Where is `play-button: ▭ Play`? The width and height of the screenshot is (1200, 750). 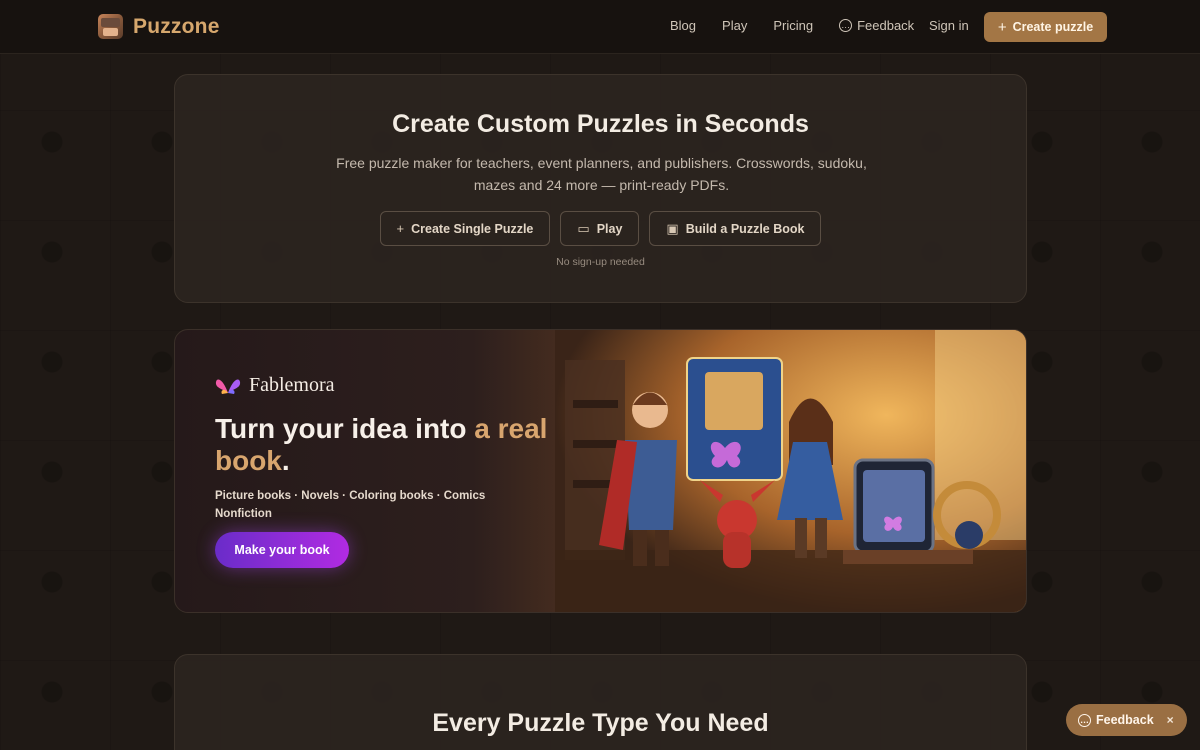
play-button: ▭ Play is located at coordinates (600, 228).